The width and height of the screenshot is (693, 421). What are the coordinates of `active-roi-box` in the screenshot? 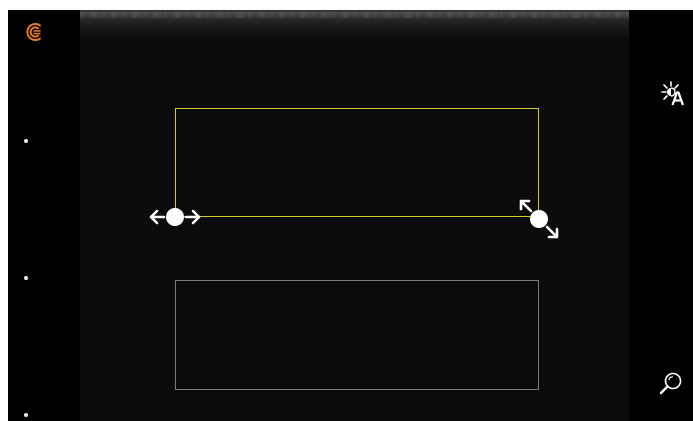 It's located at (357, 162).